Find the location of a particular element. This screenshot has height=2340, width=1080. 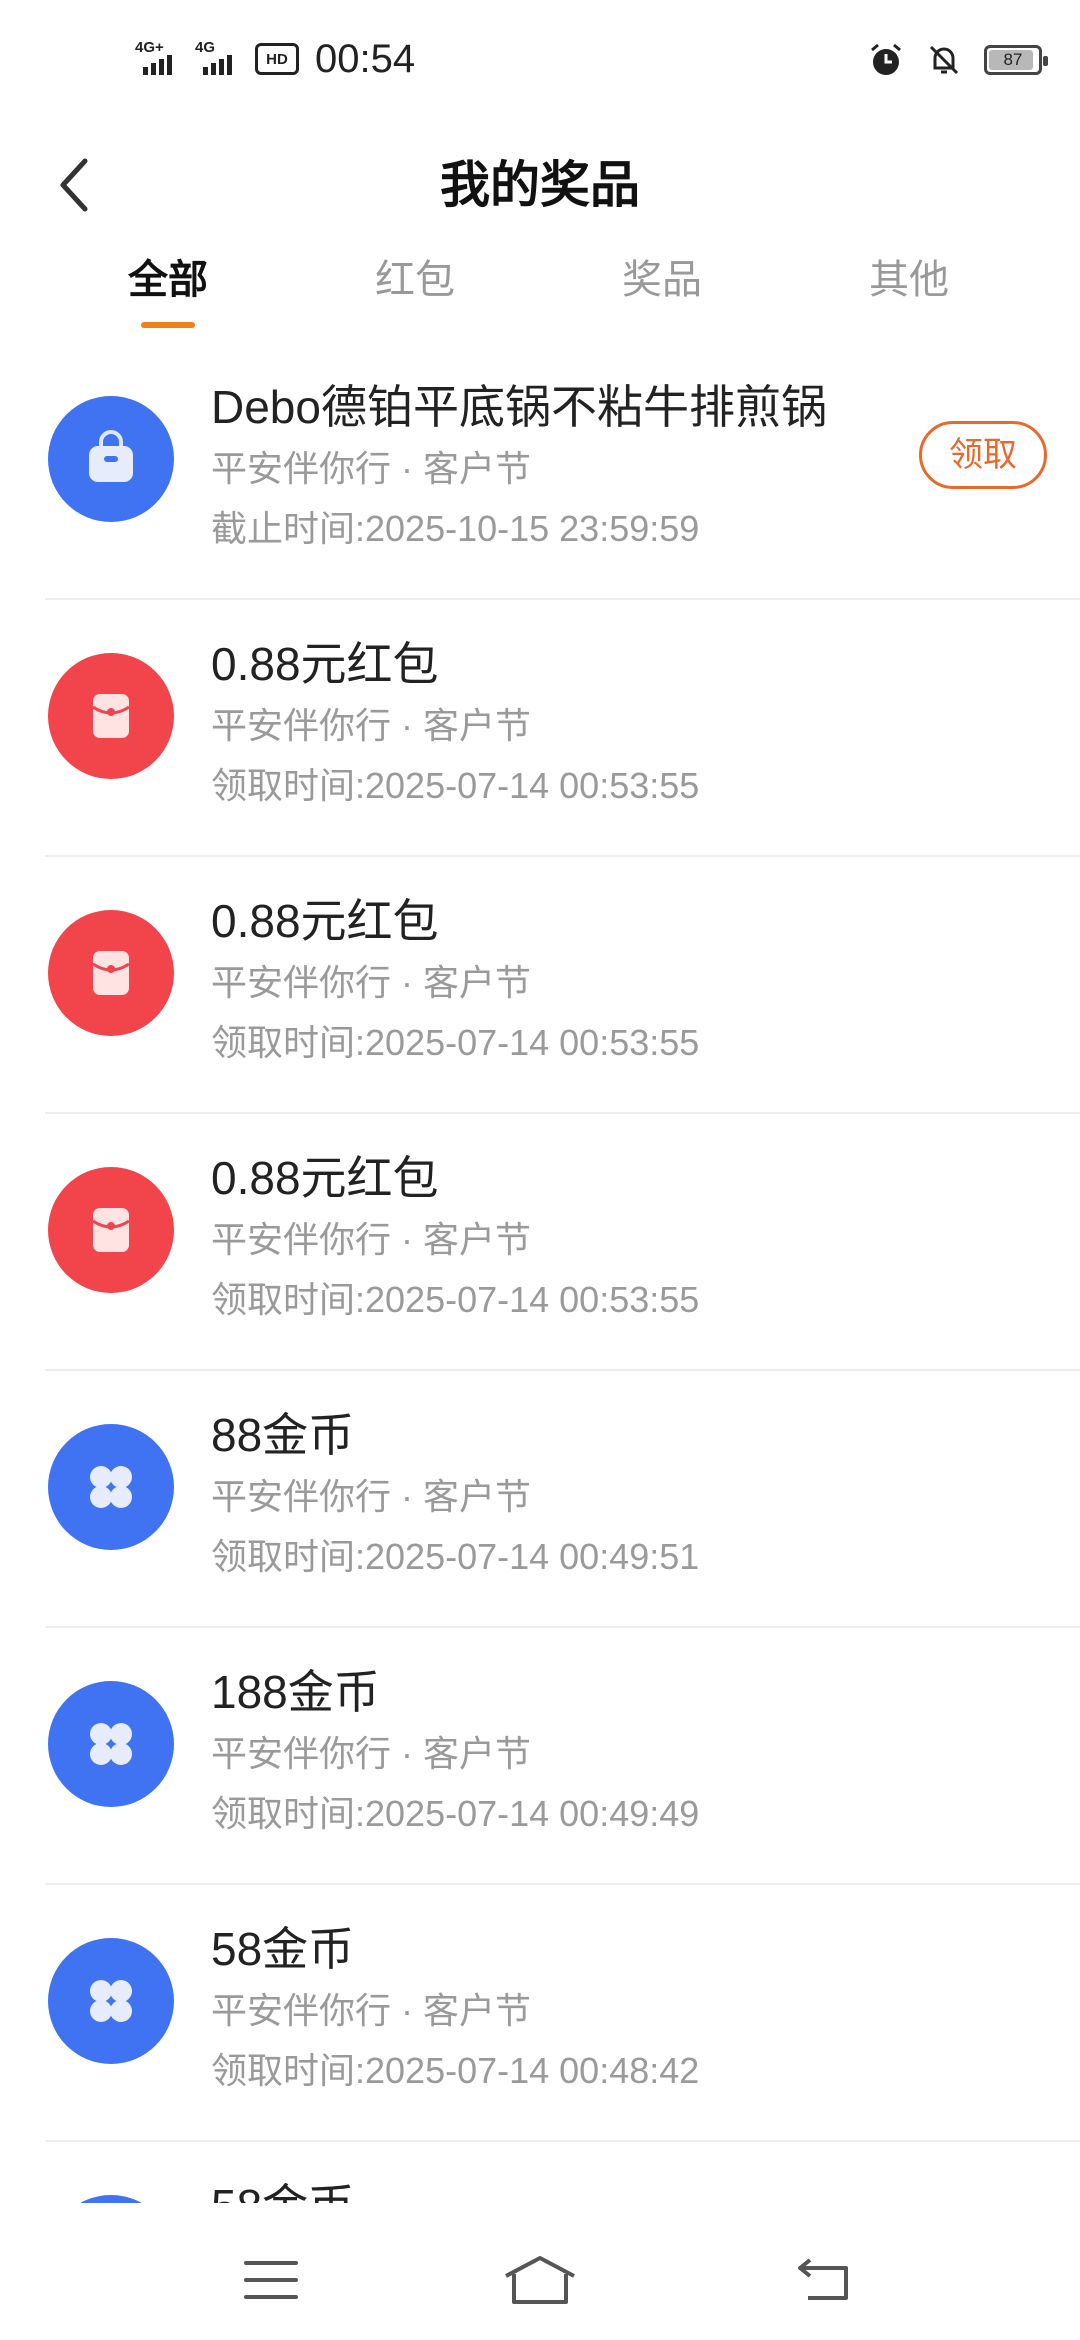

menu-button is located at coordinates (271, 2280).